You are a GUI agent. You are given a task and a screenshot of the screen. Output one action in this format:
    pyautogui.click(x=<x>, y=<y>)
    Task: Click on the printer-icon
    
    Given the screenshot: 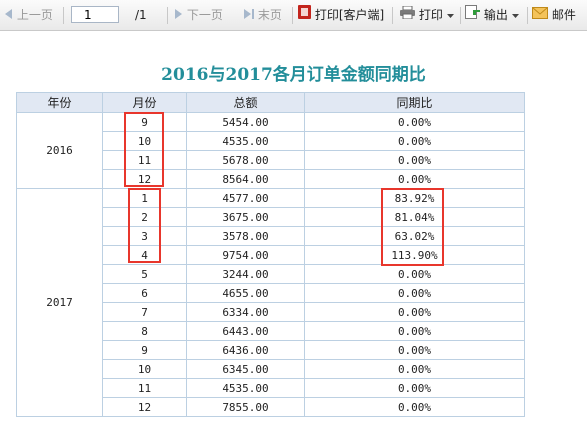 What is the action you would take?
    pyautogui.click(x=407, y=15)
    